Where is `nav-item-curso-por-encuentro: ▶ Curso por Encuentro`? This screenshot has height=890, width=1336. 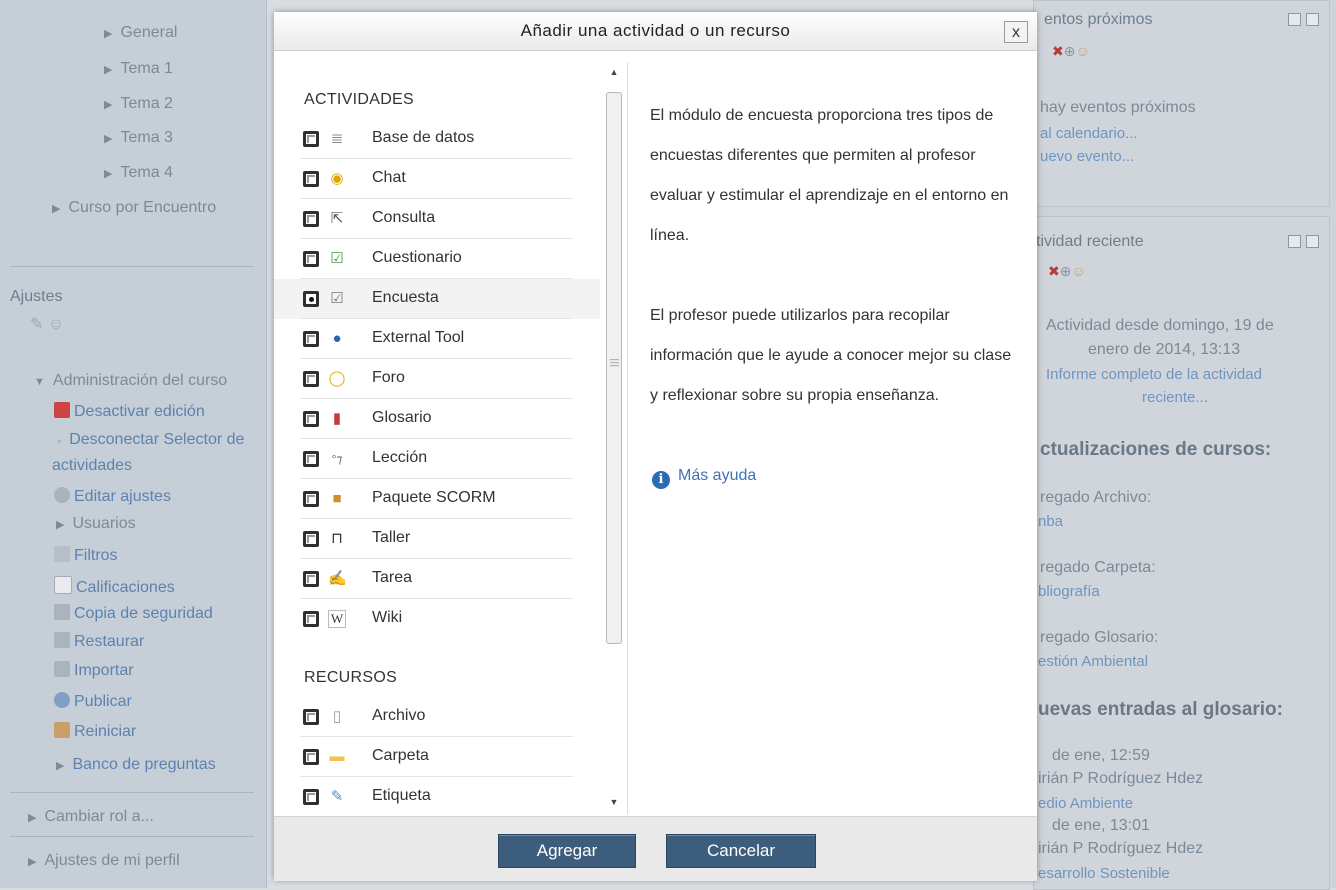 nav-item-curso-por-encuentro: ▶ Curso por Encuentro is located at coordinates (134, 208).